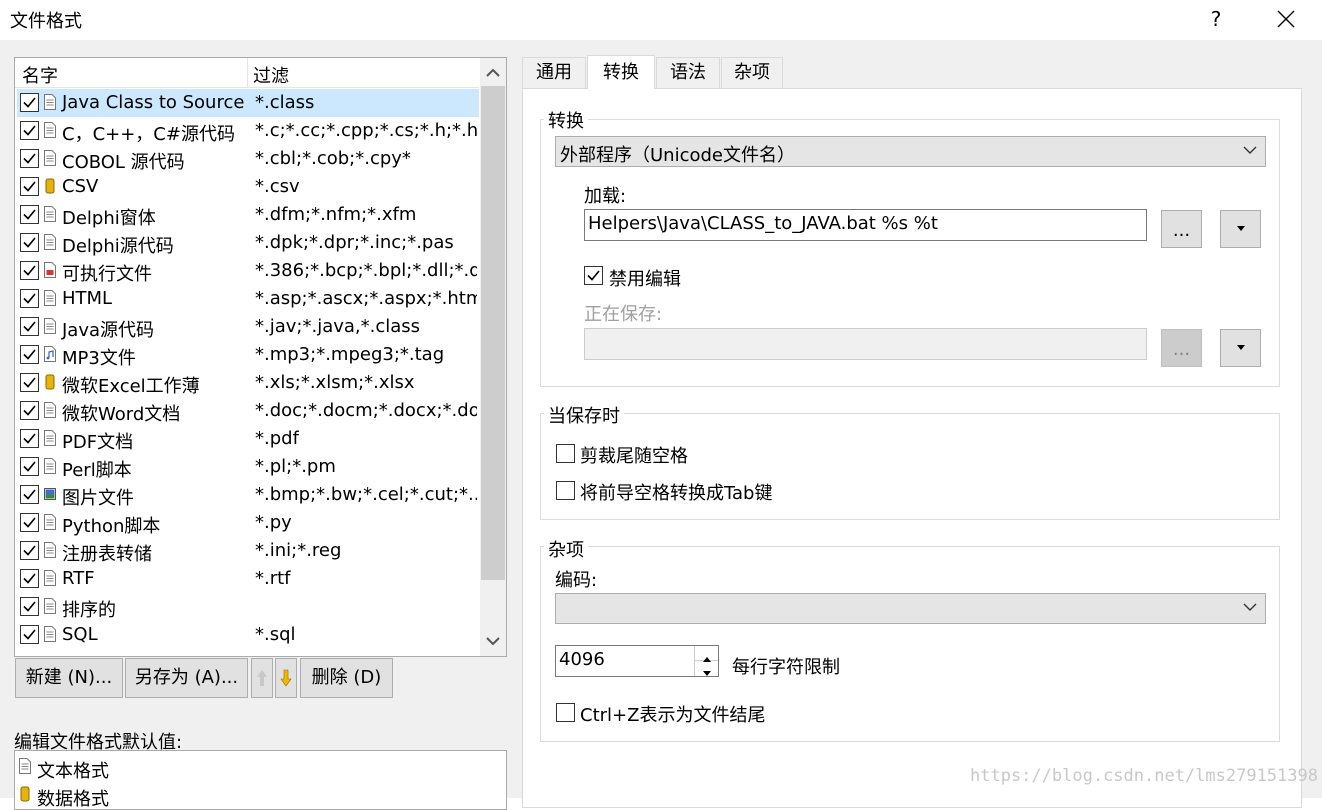  I want to click on list-item: MP3文件 *.mp3;*.mpeg3;*.tag, so click(248, 355).